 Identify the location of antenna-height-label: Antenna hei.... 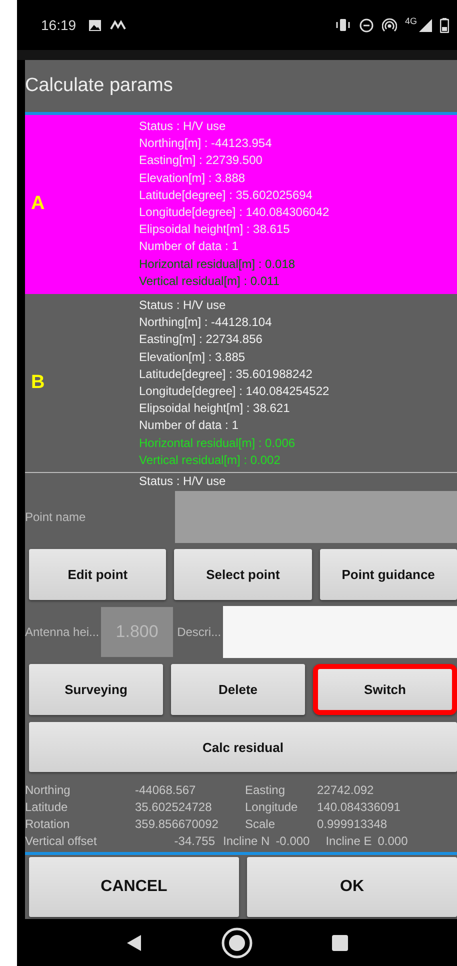
(62, 632).